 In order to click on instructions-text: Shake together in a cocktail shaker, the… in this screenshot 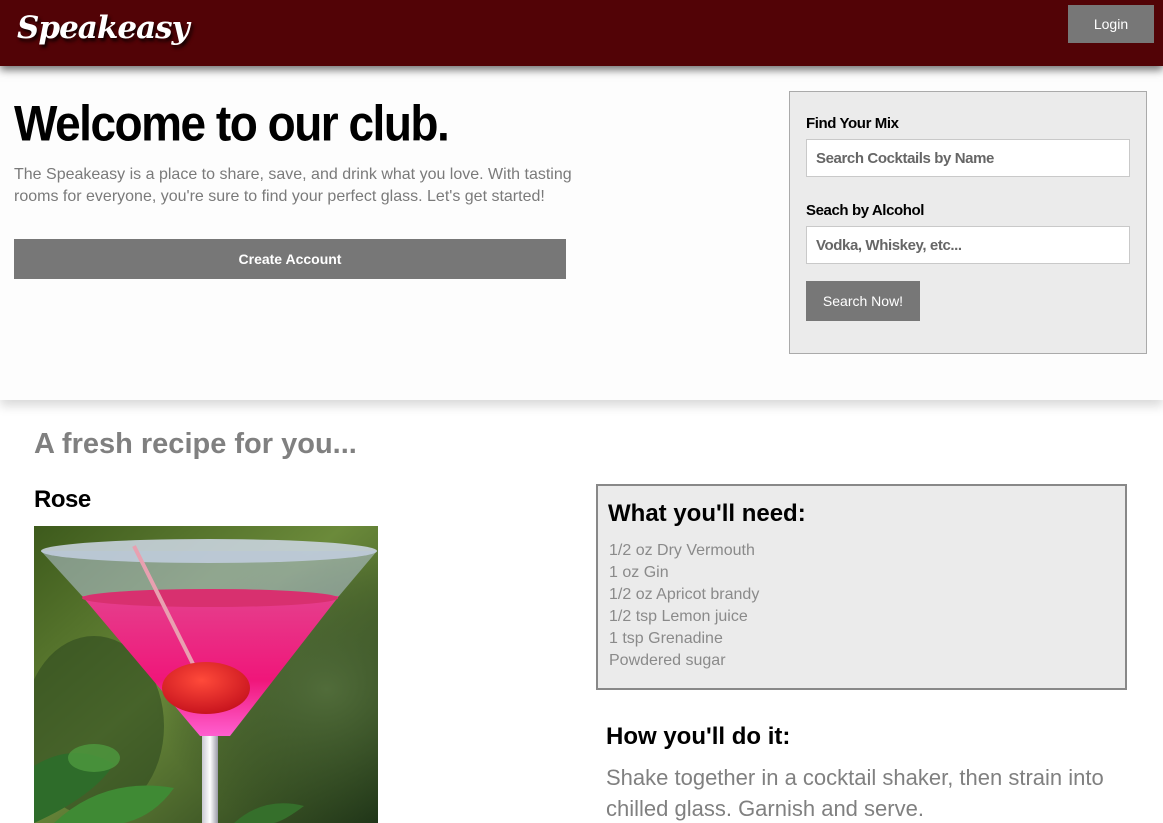, I will do `click(855, 793)`.